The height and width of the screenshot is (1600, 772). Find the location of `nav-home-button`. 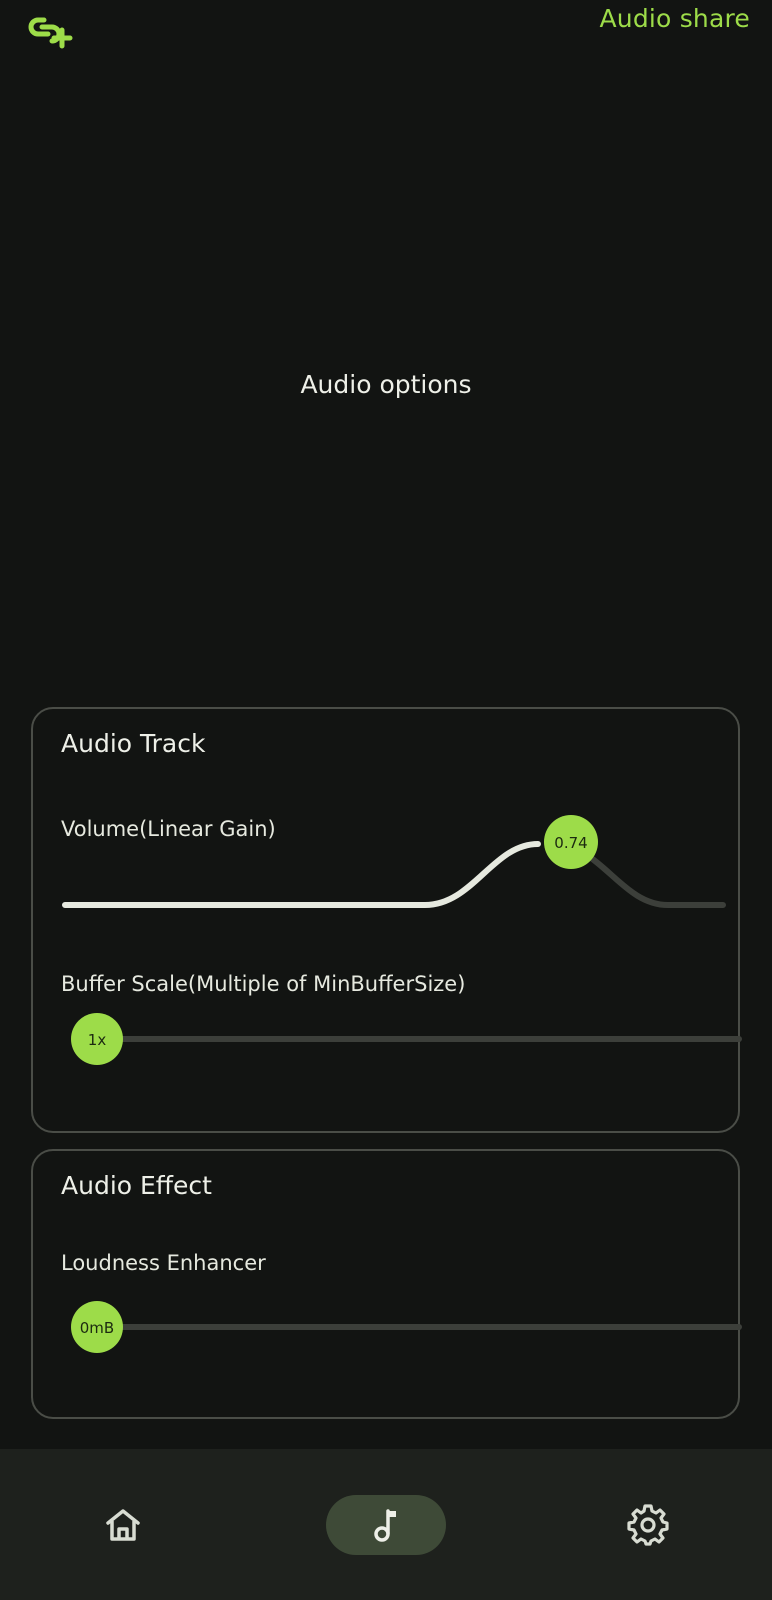

nav-home-button is located at coordinates (123, 1525).